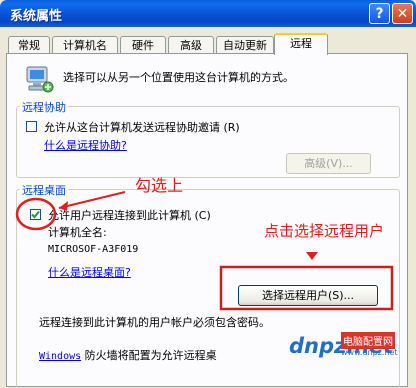  What do you see at coordinates (402, 13) in the screenshot?
I see `close-button: ✕` at bounding box center [402, 13].